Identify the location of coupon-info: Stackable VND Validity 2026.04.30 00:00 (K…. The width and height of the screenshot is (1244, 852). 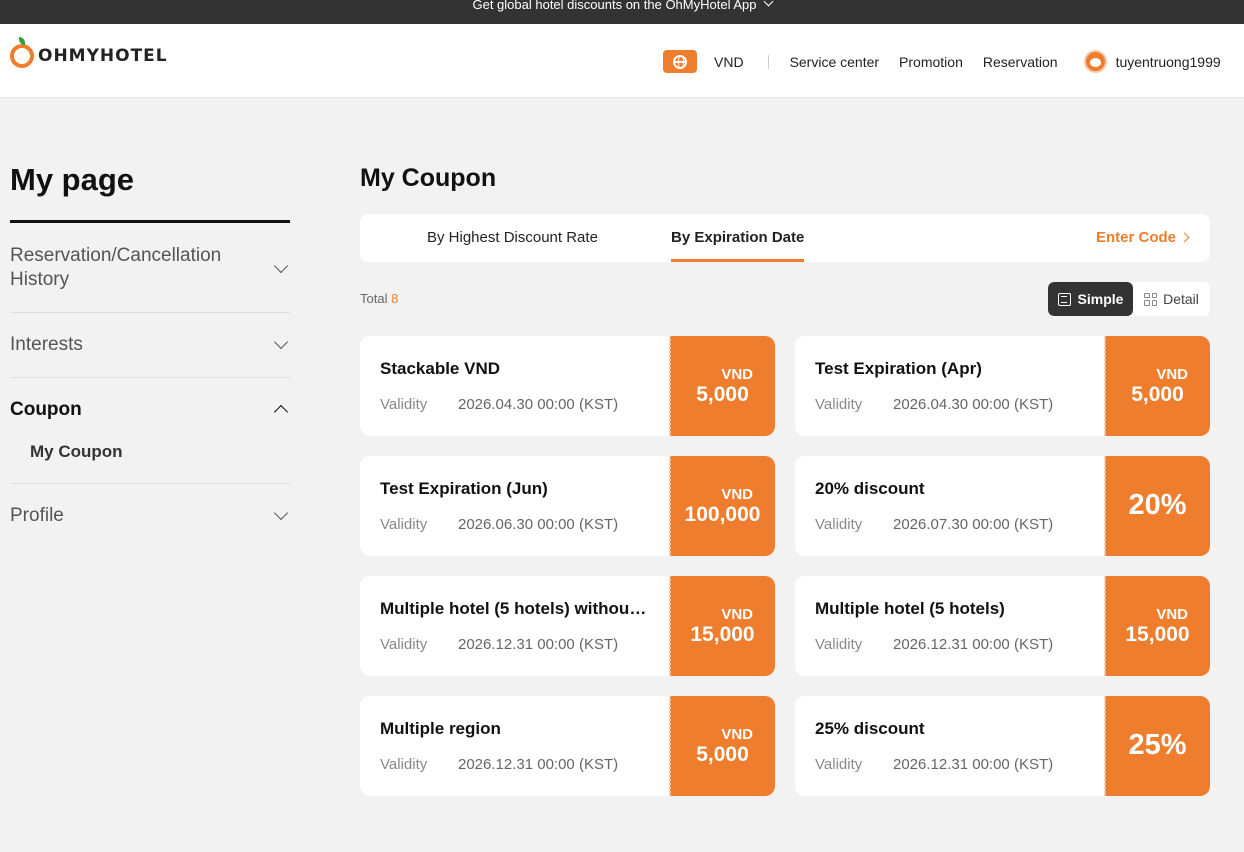
(515, 386).